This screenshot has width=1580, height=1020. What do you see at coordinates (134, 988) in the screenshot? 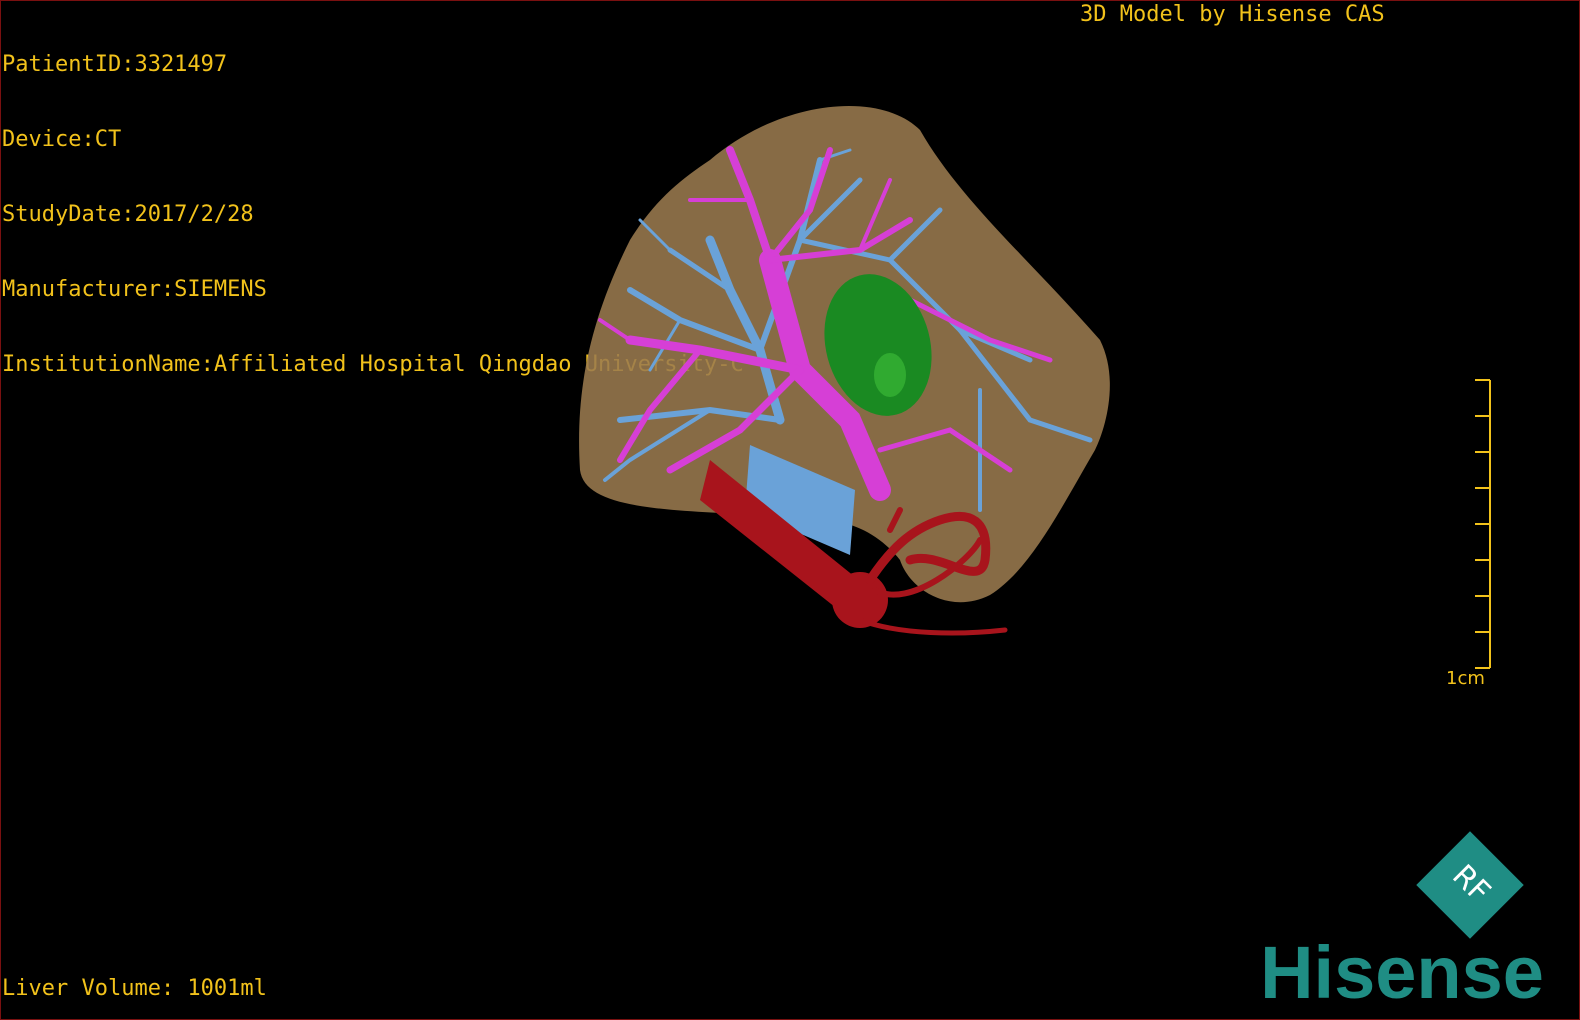
I see `liver-volume-text: Liver Volume: 1001ml` at bounding box center [134, 988].